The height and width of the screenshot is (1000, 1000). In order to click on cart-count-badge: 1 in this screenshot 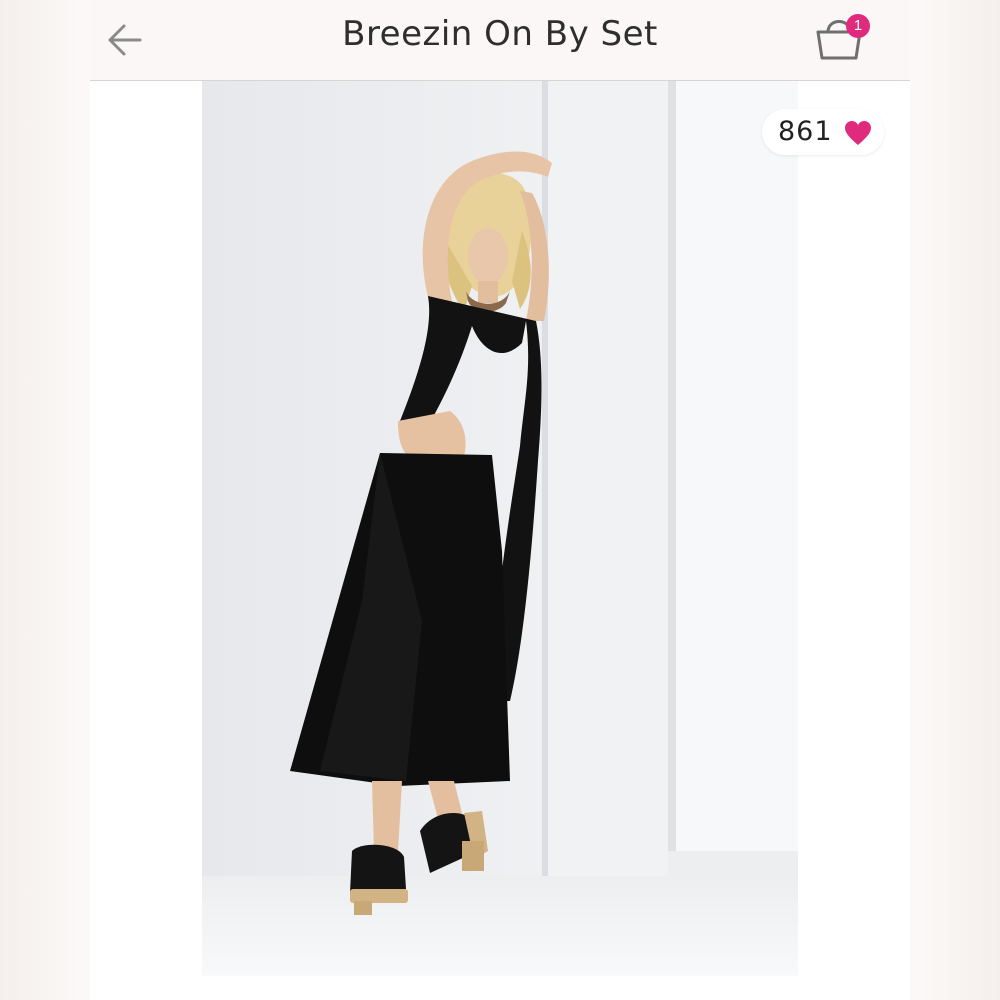, I will do `click(858, 26)`.